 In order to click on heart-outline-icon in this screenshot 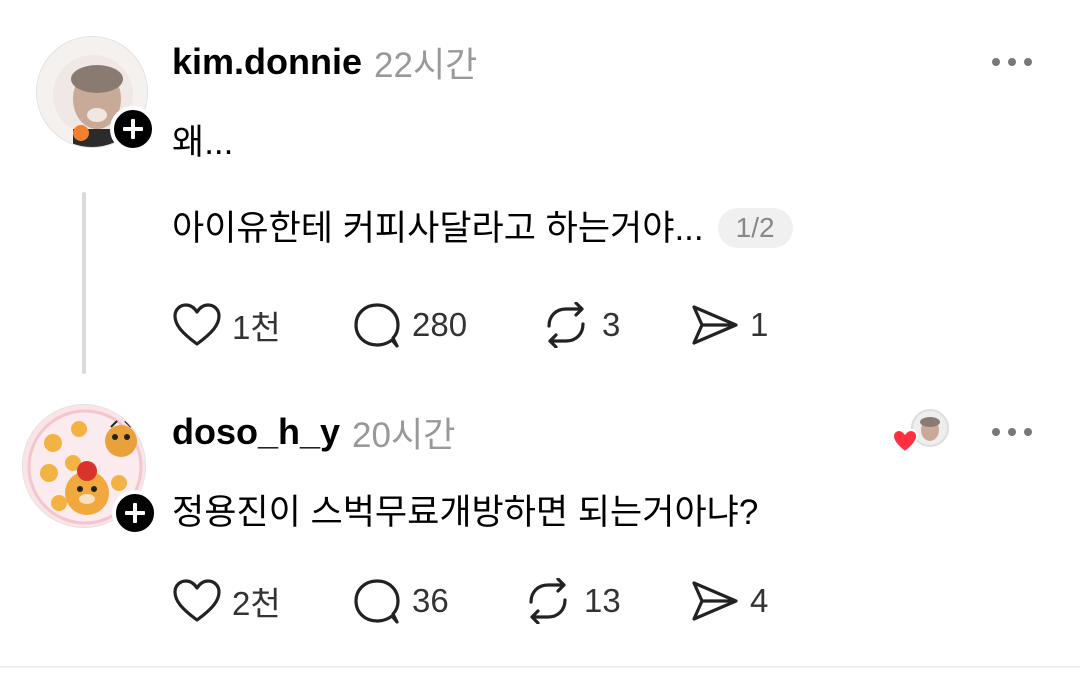, I will do `click(197, 600)`.